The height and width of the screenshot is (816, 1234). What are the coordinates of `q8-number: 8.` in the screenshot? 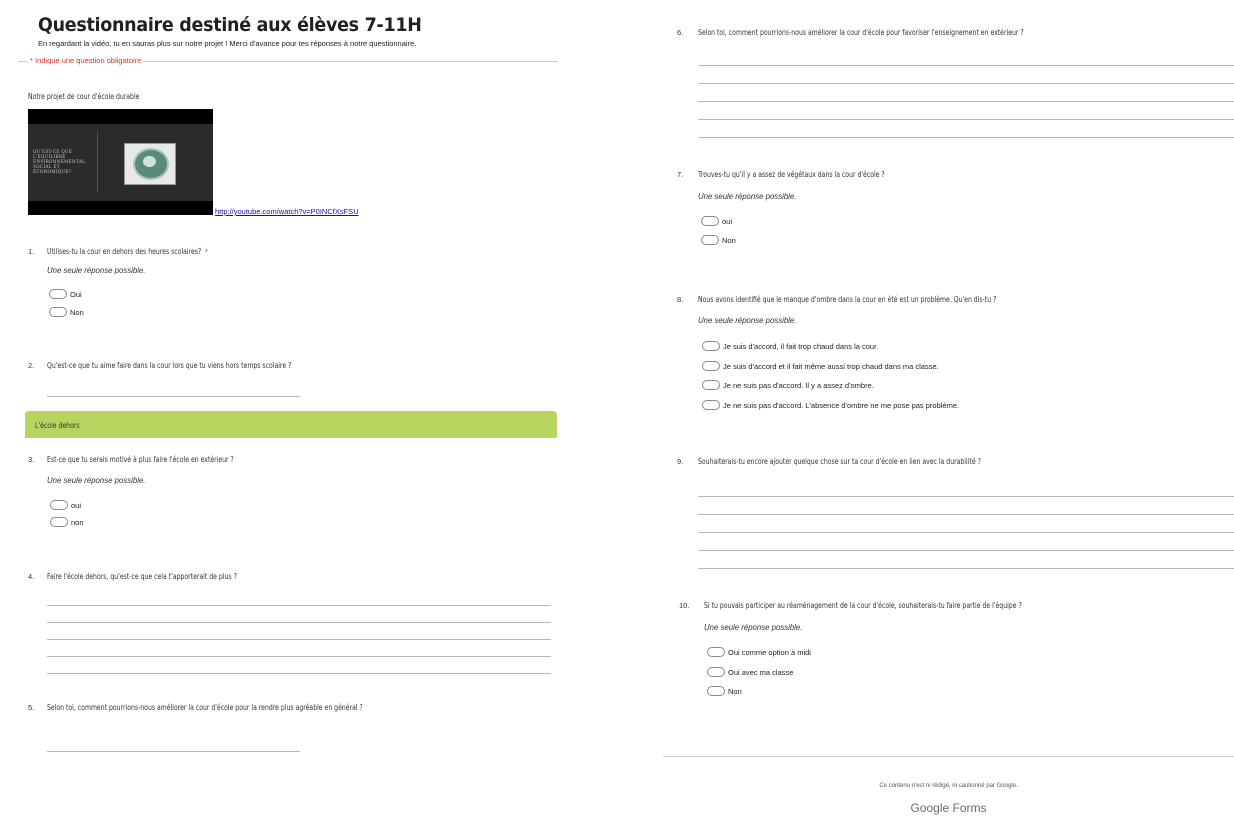 It's located at (680, 299).